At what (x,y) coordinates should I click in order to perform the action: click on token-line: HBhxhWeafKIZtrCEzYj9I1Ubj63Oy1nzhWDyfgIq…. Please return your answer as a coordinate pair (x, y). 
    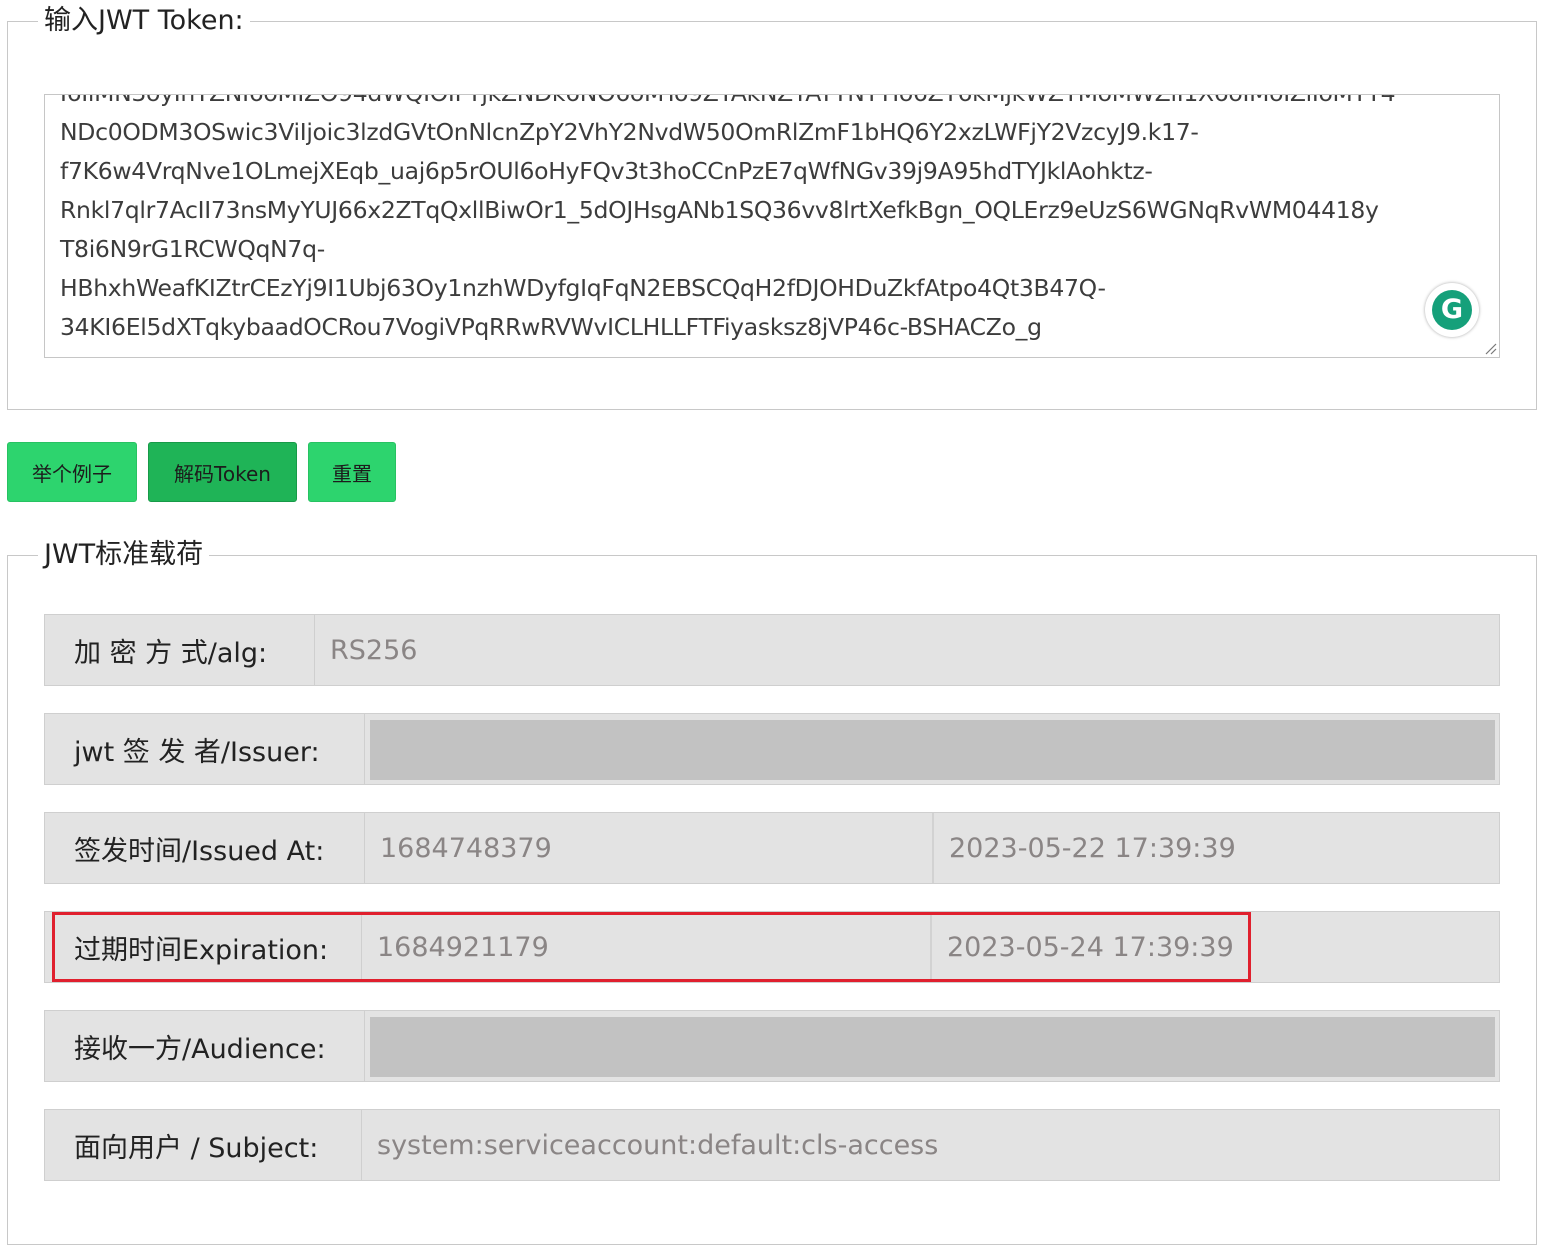
    Looking at the image, I should click on (583, 288).